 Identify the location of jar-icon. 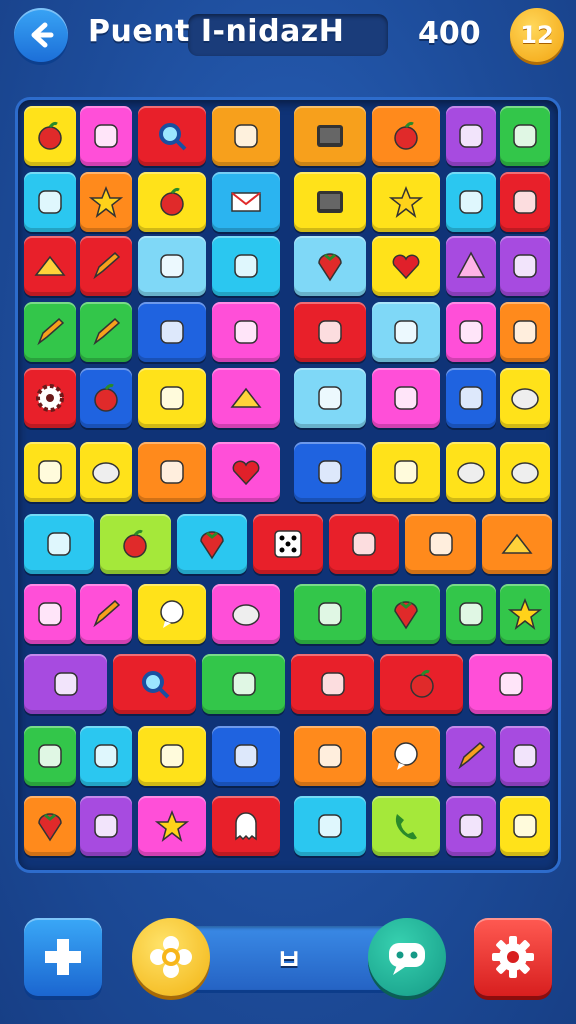
(471, 826).